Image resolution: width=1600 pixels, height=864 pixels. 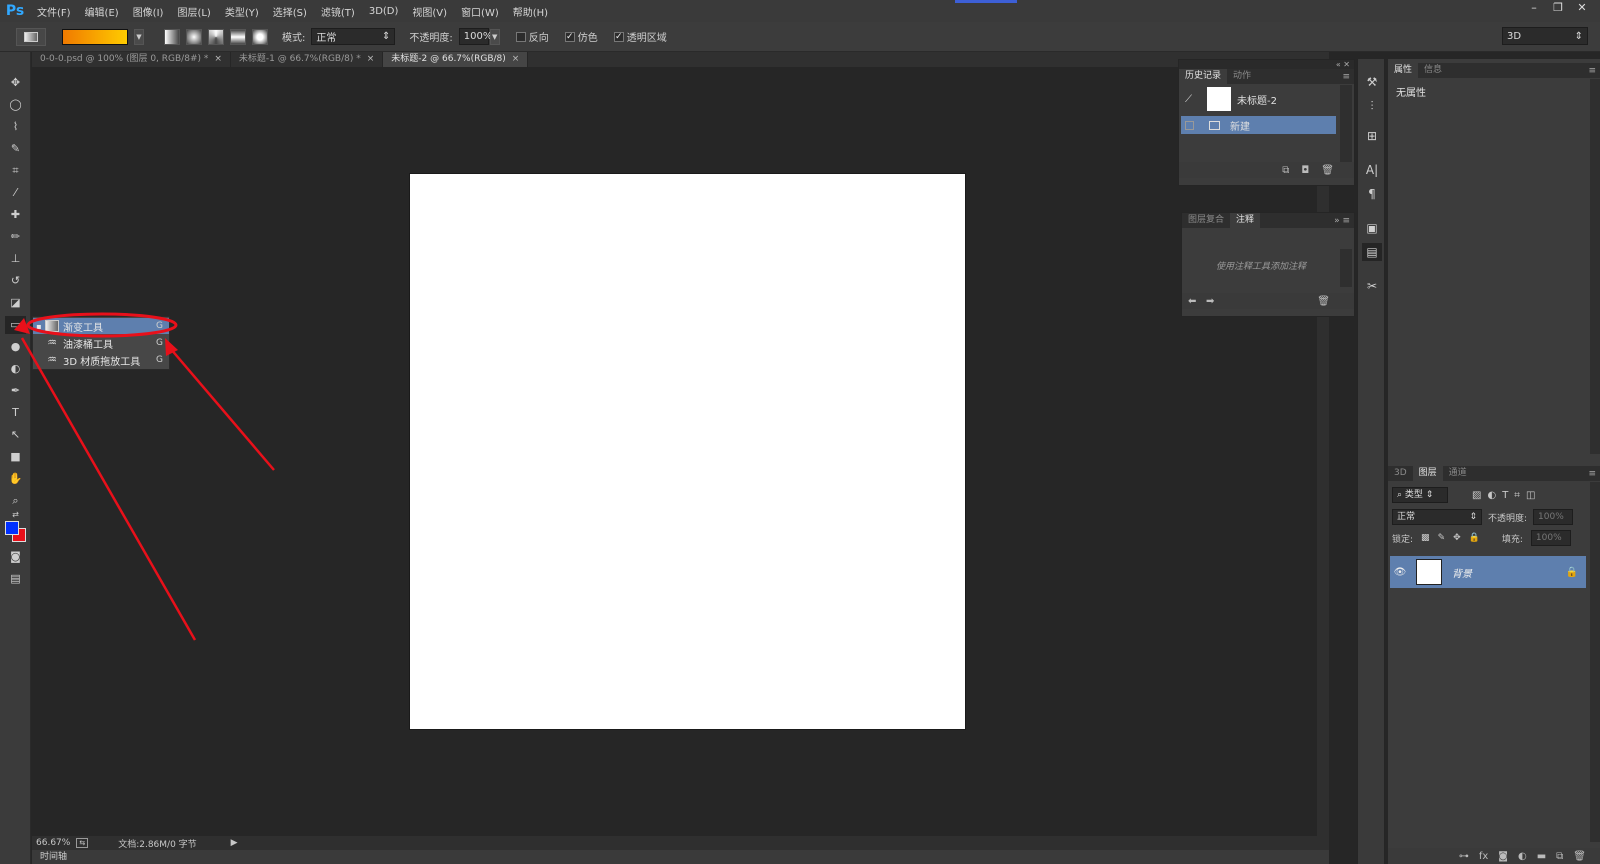 What do you see at coordinates (1541, 856) in the screenshot?
I see `new-group-icon: ▬` at bounding box center [1541, 856].